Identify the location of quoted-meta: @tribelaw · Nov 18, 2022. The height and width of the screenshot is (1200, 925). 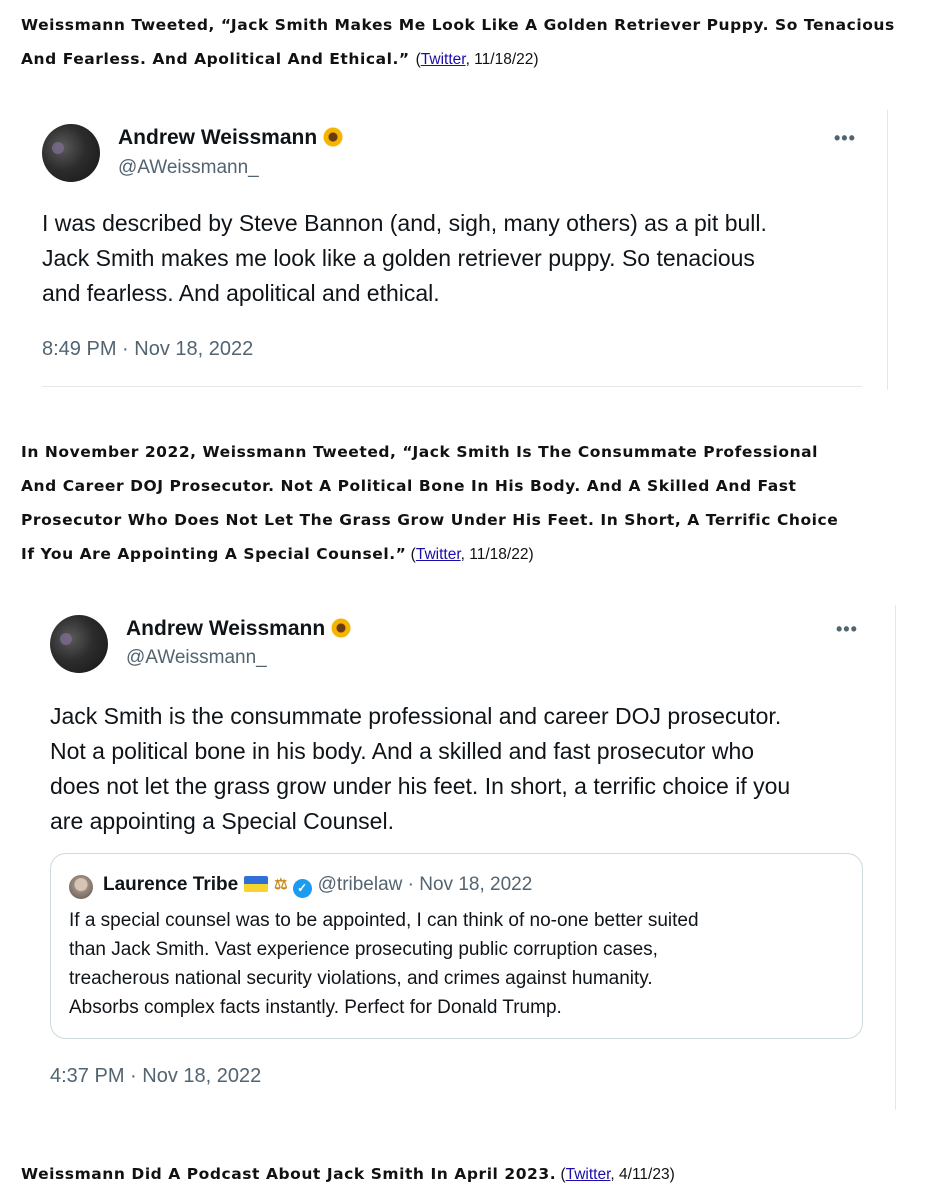
(425, 884).